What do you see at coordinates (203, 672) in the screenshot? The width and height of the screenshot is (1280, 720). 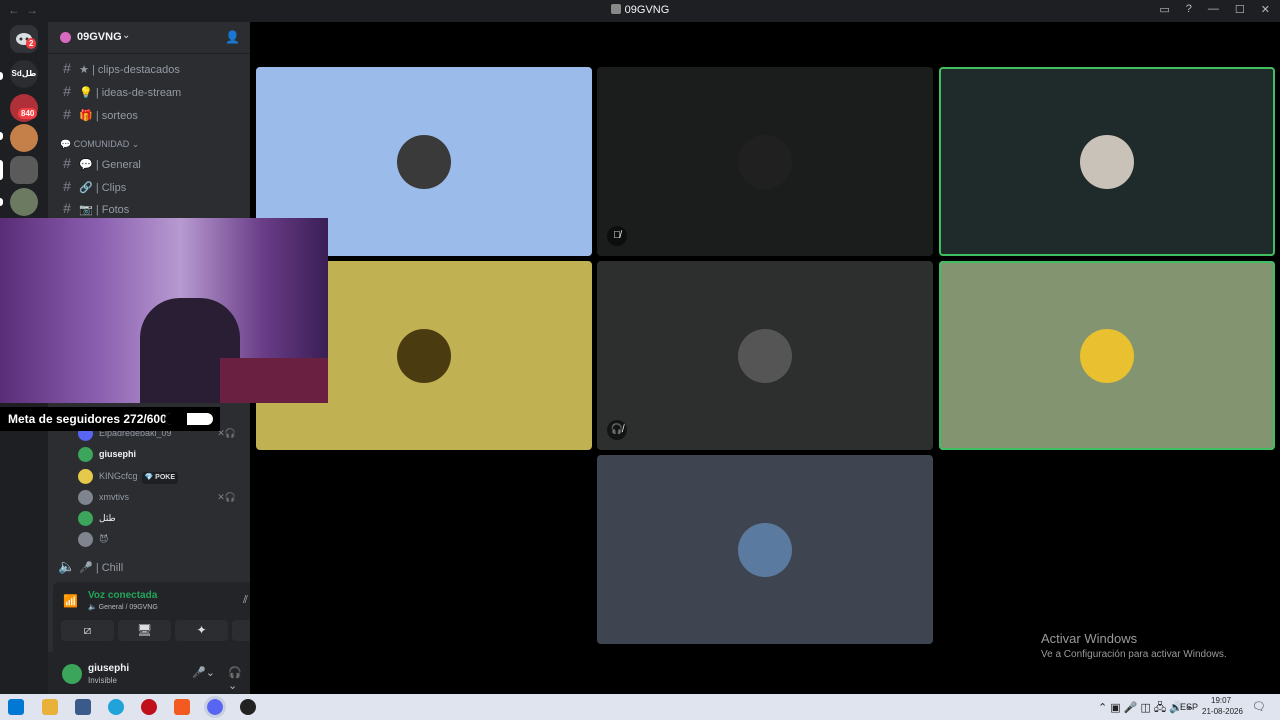 I see `microphone-icon: 🎤⌄` at bounding box center [203, 672].